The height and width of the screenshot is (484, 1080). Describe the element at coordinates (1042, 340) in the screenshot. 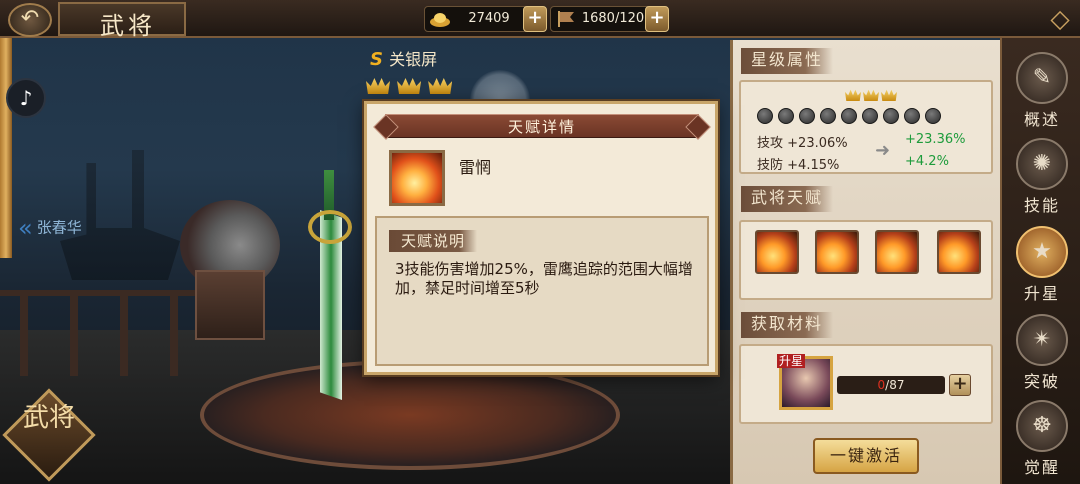

I see `breakthrough-icon: ✴` at that location.